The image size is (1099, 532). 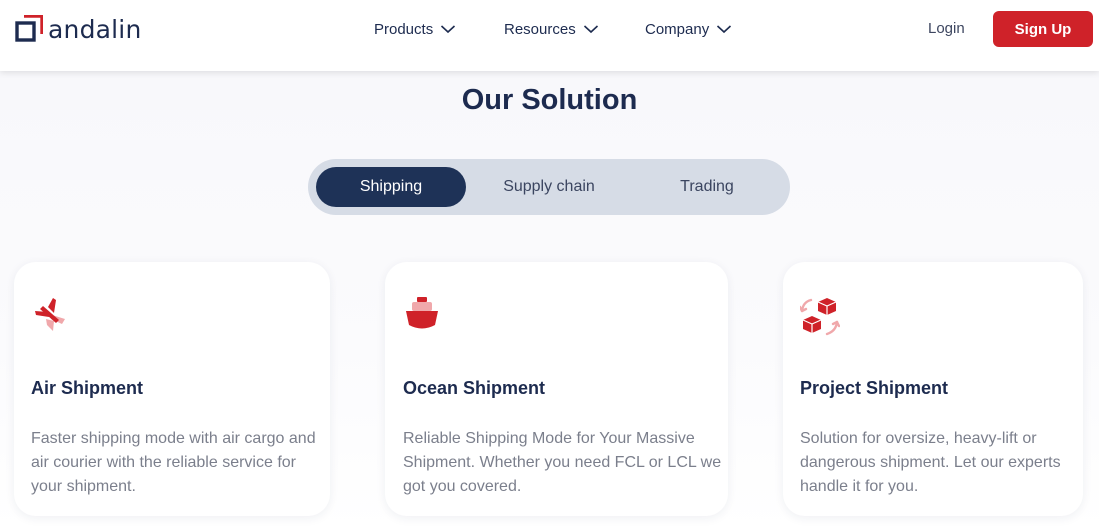 I want to click on card-title: Project Shipment, so click(x=874, y=388).